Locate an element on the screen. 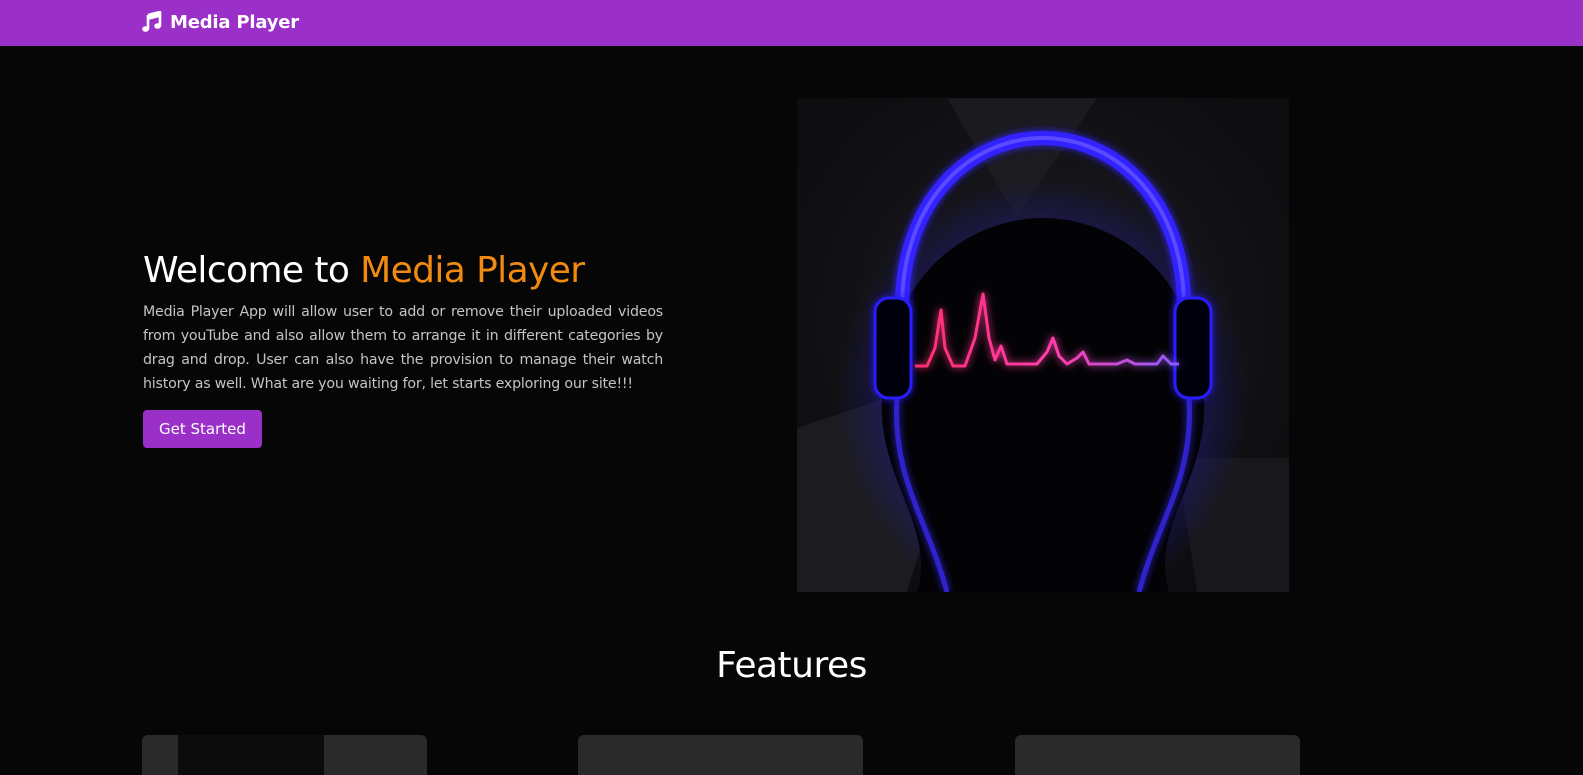  get-started-button: Get Started is located at coordinates (202, 429).